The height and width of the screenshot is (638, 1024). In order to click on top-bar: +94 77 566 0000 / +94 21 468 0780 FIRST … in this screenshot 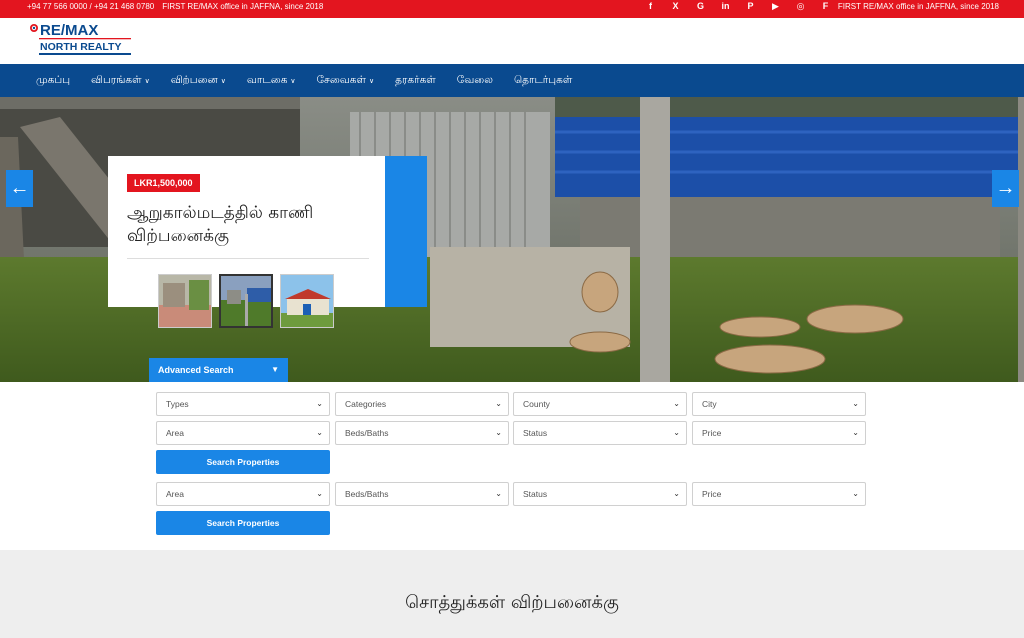, I will do `click(512, 9)`.